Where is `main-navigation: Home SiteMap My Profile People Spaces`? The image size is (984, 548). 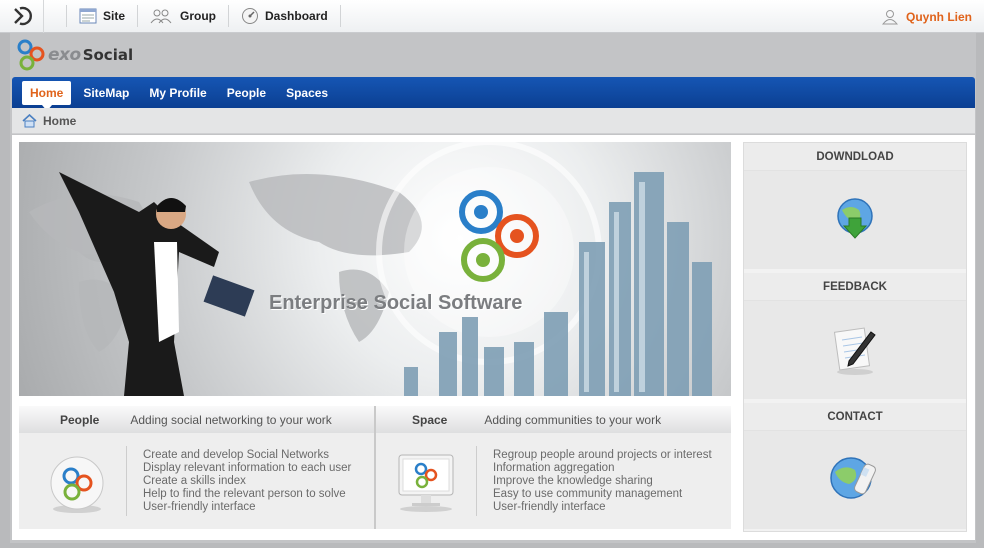
main-navigation: Home SiteMap My Profile People Spaces is located at coordinates (493, 94).